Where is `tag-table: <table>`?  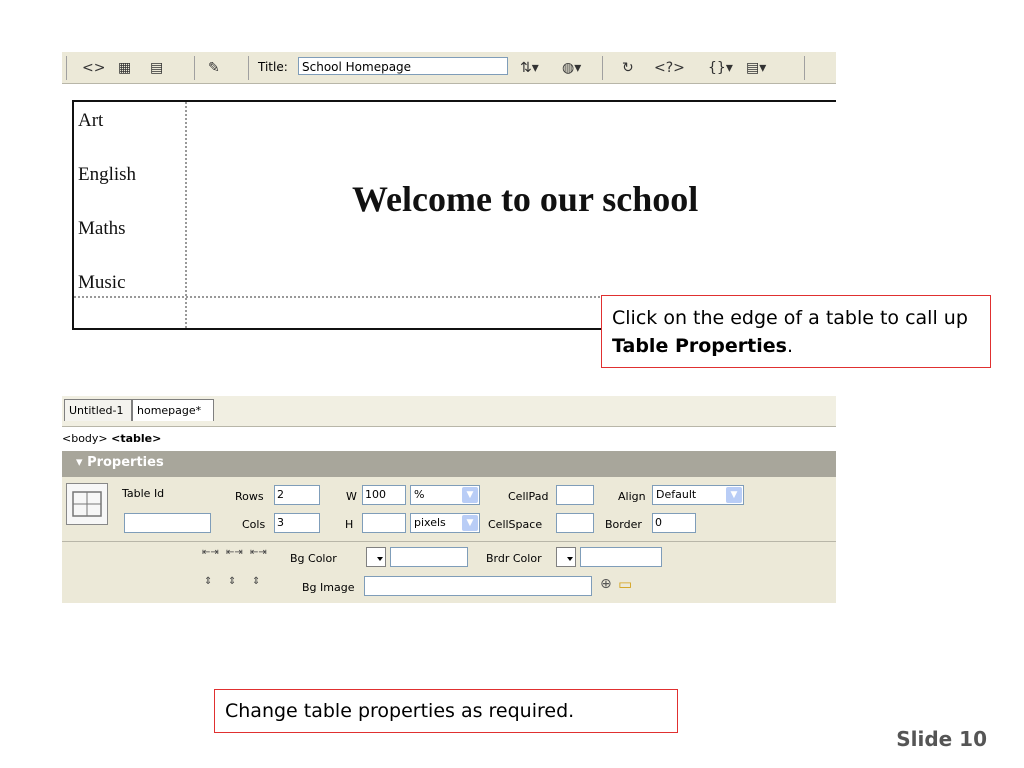
tag-table: <table> is located at coordinates (136, 438).